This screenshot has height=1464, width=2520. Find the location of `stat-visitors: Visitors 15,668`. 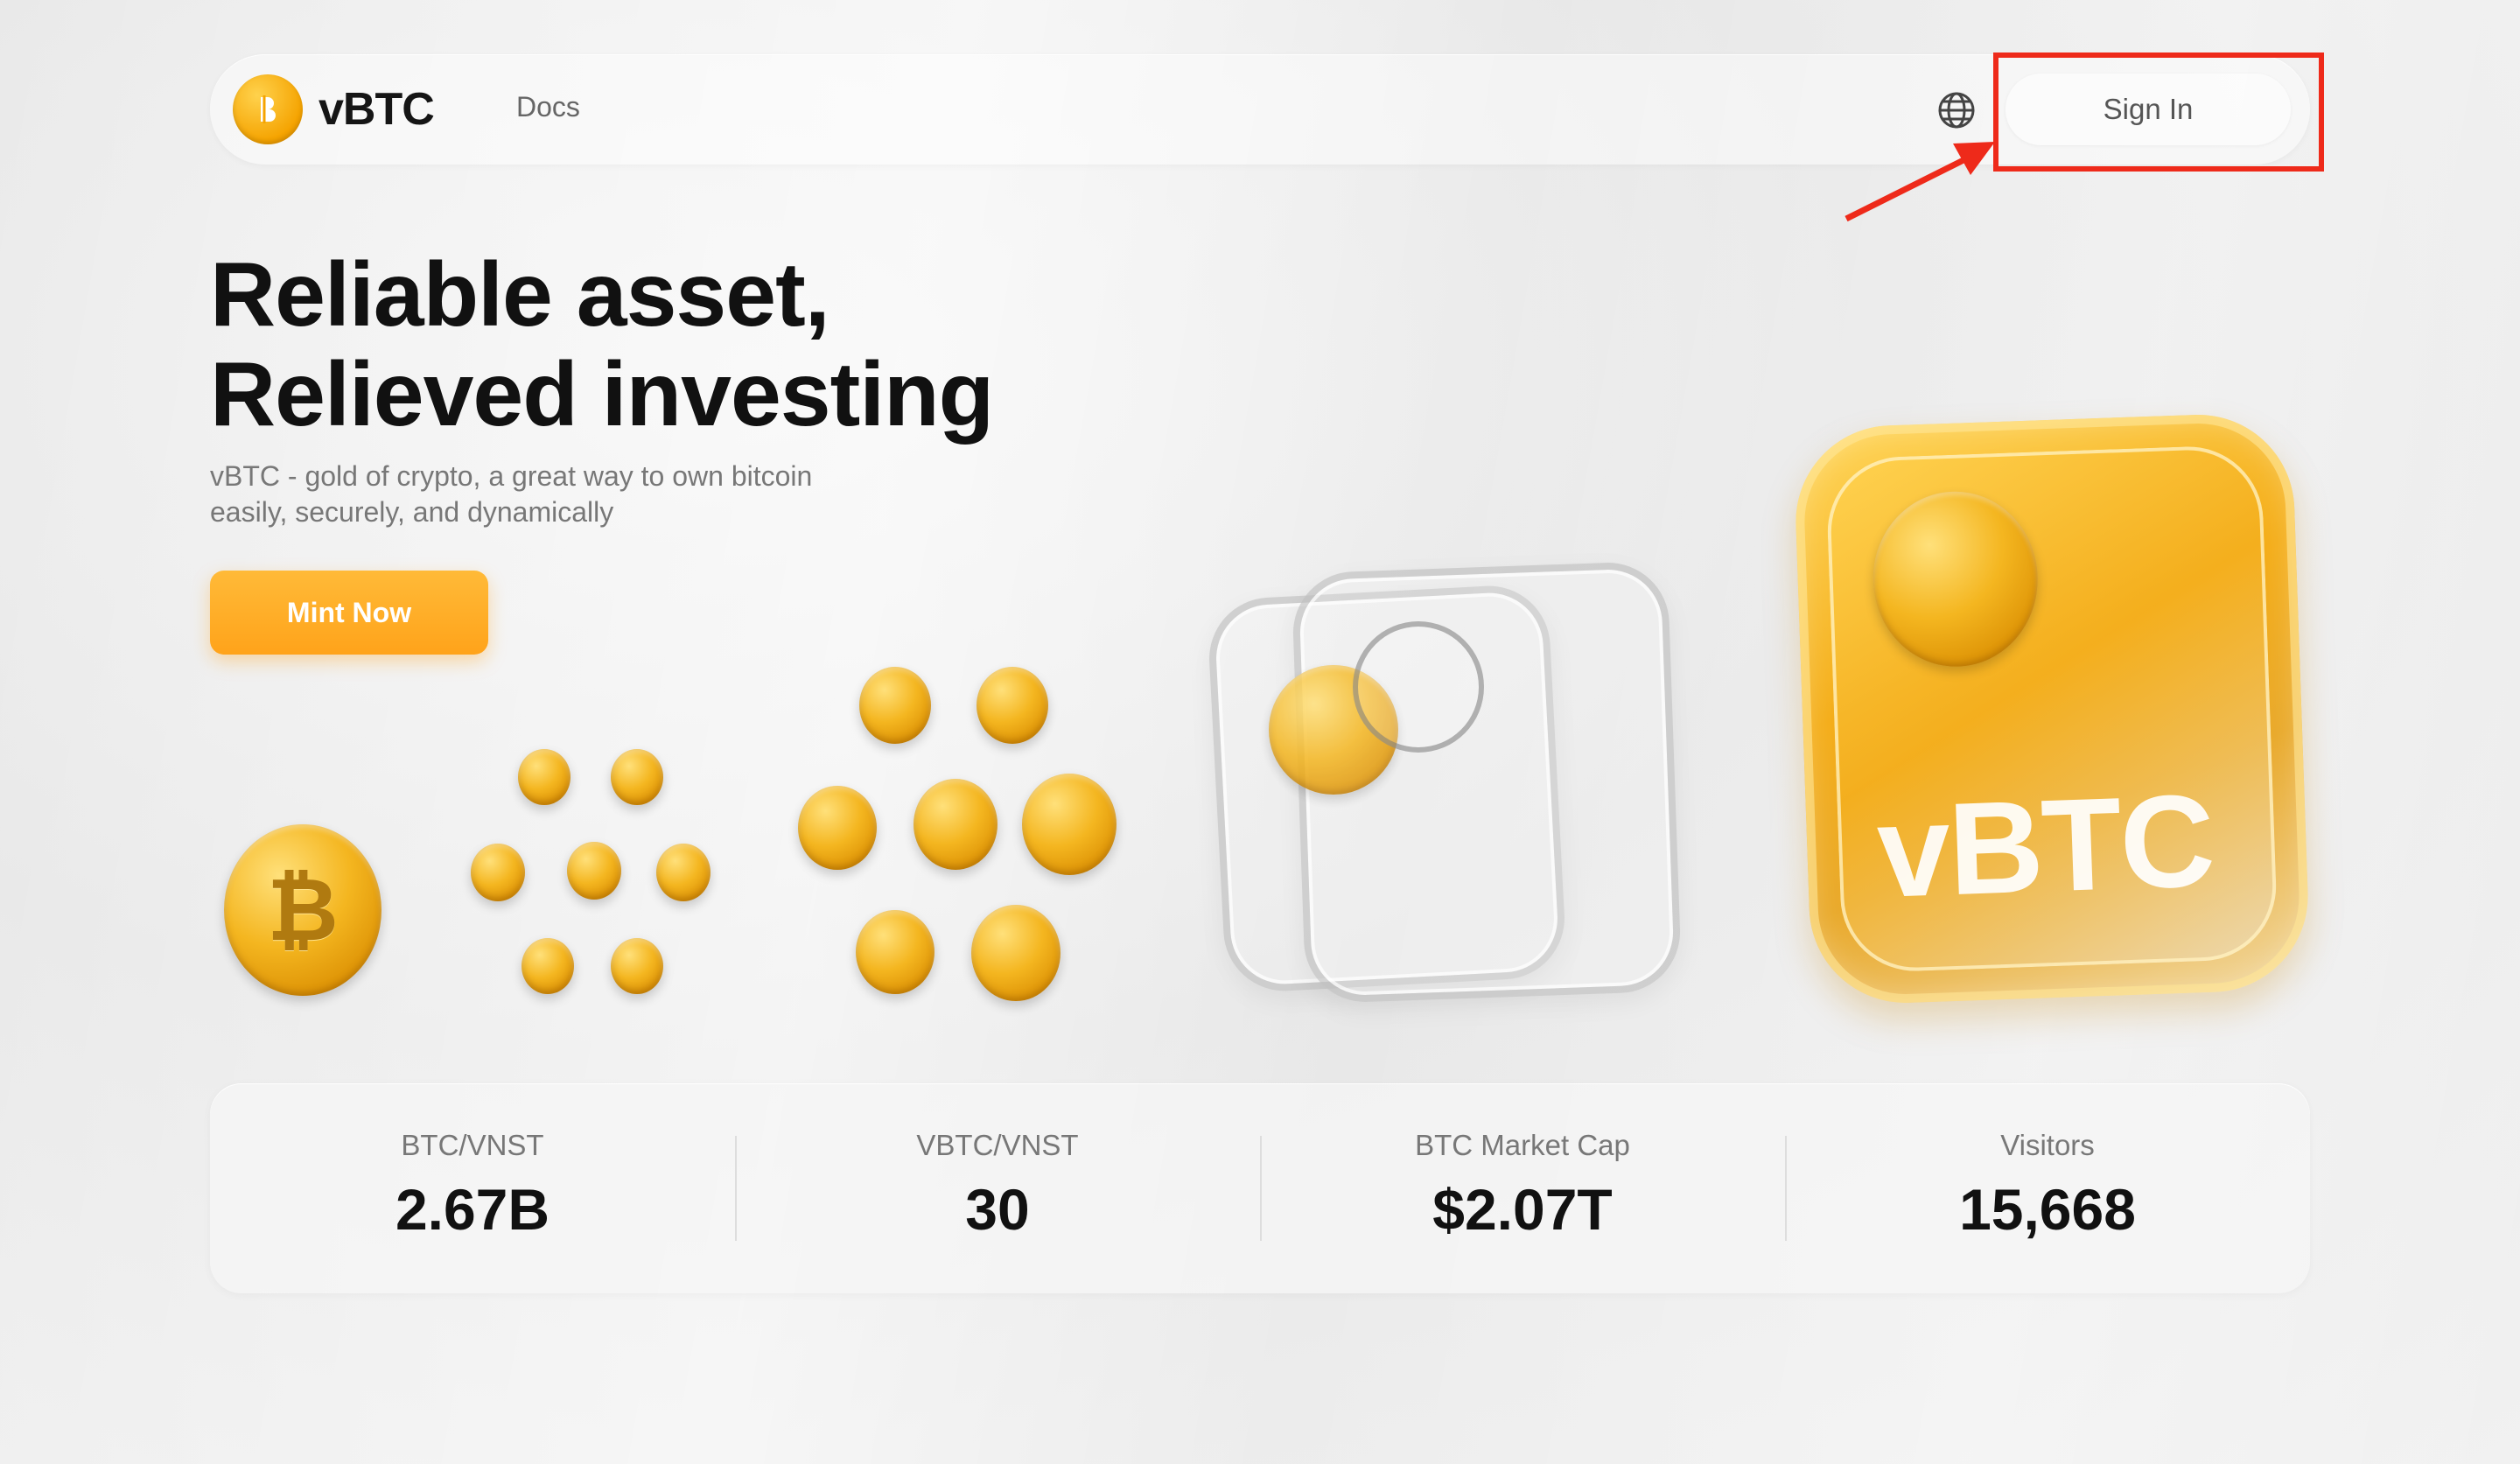

stat-visitors: Visitors 15,668 is located at coordinates (2047, 1188).